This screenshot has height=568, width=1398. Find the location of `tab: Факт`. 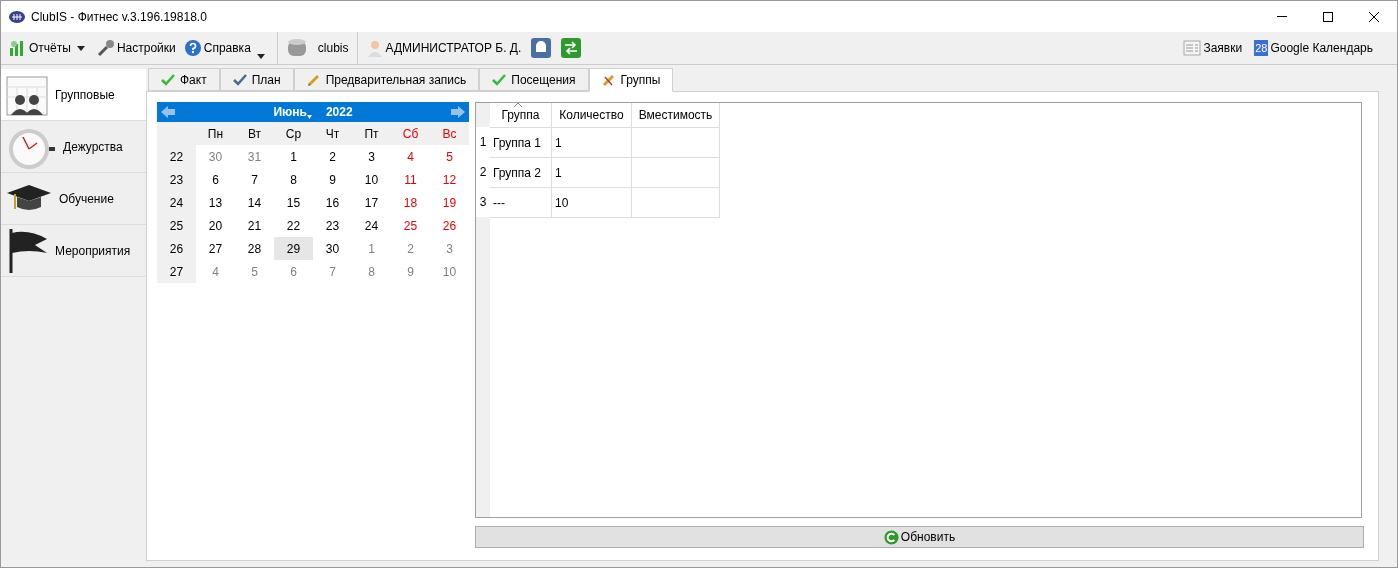

tab: Факт is located at coordinates (184, 79).